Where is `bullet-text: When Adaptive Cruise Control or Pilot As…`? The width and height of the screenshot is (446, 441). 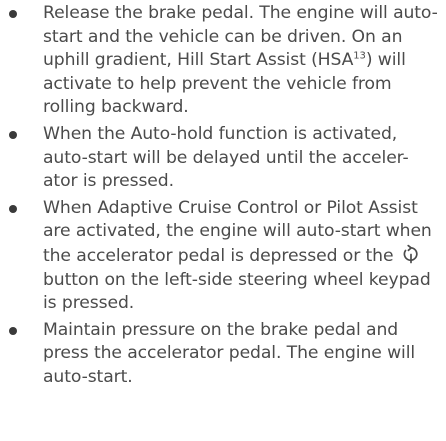
bullet-text: When Adaptive Cruise Control or Pilot As… is located at coordinates (237, 231).